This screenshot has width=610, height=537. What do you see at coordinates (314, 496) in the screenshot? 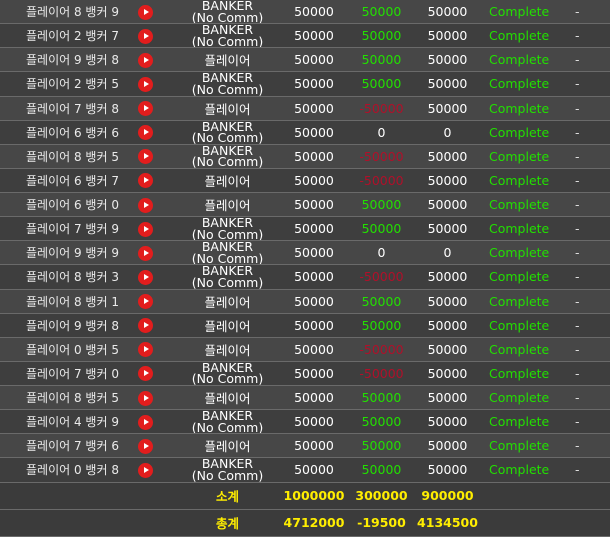
I see `subtotal-amount: 1000000` at bounding box center [314, 496].